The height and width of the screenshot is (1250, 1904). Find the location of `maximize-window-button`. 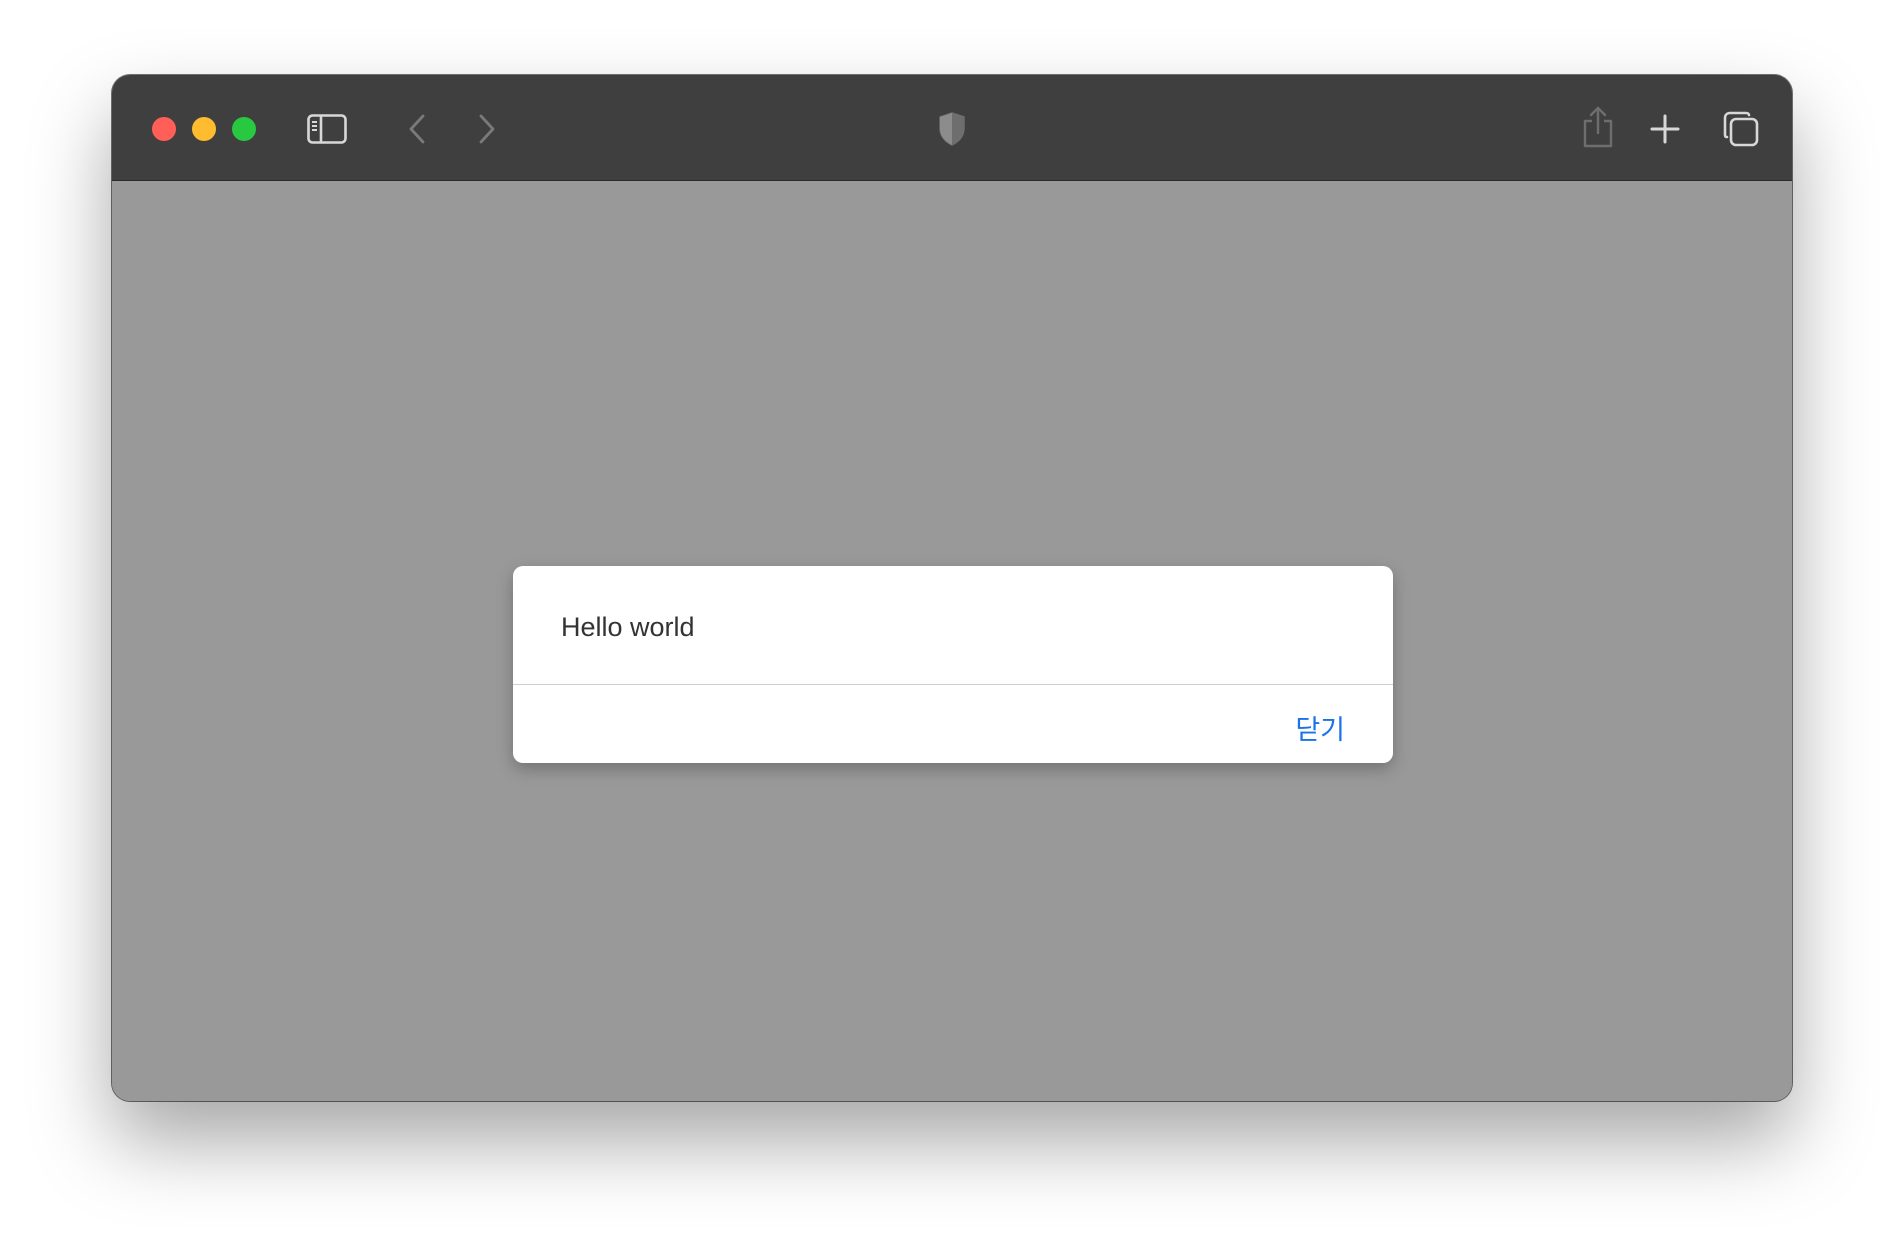

maximize-window-button is located at coordinates (244, 129).